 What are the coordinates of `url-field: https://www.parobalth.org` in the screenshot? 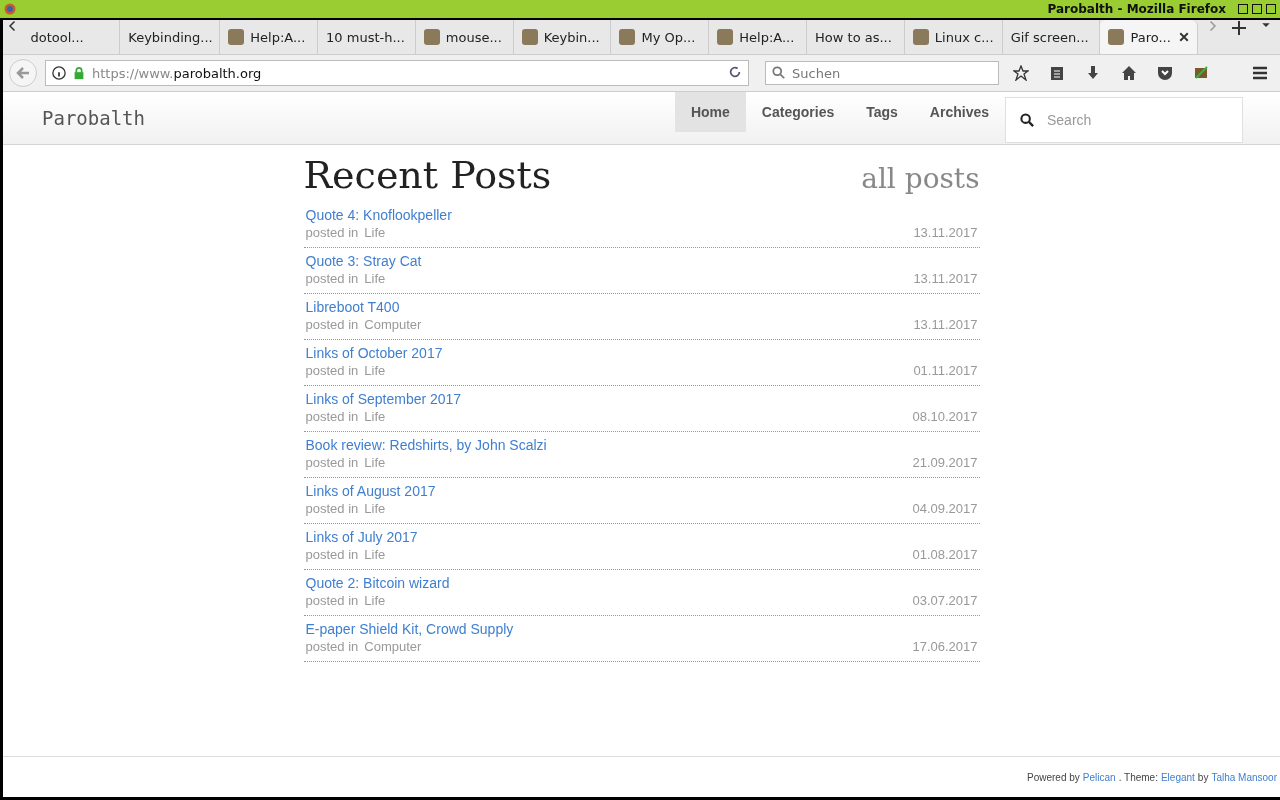 It's located at (397, 73).